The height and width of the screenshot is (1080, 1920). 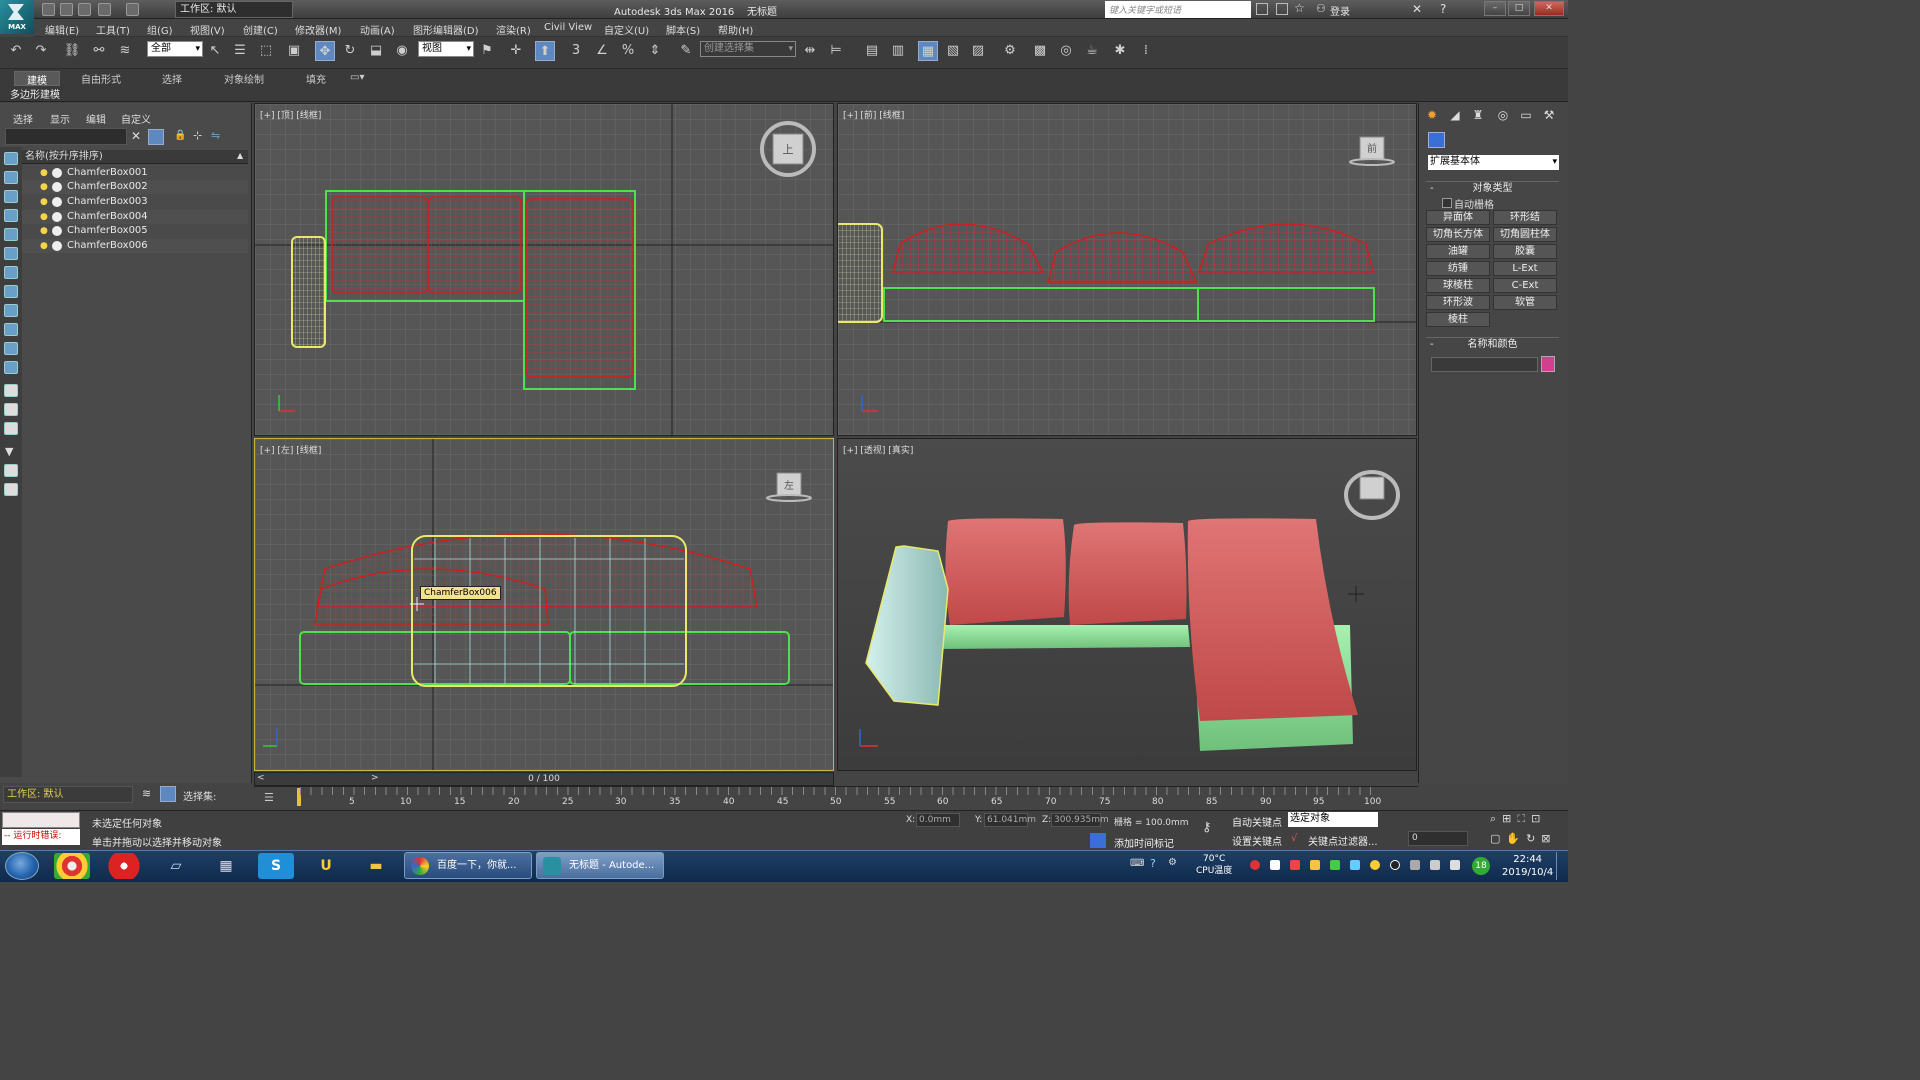 I want to click on ribbon-panel-polygon-modeling: 多边形建模, so click(x=35, y=93).